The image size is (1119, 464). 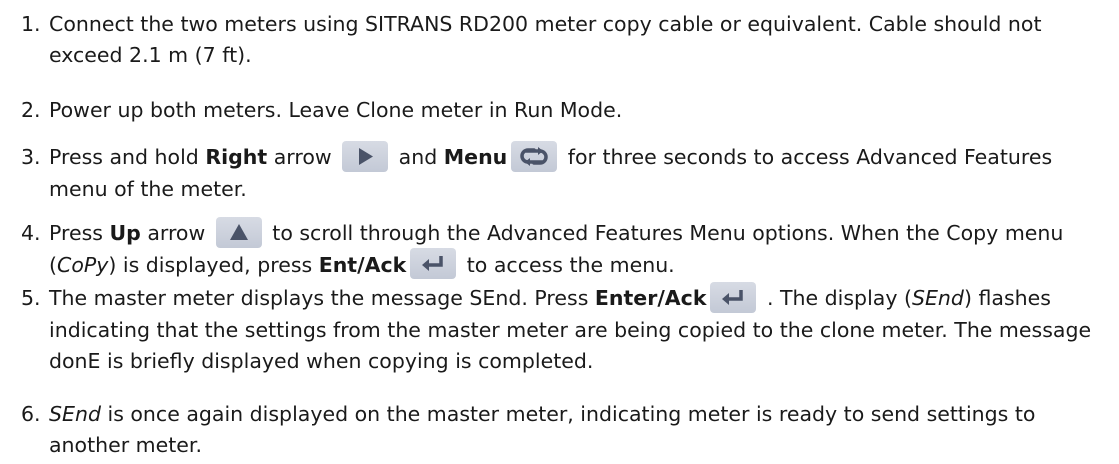 What do you see at coordinates (31, 110) in the screenshot?
I see `step-number: 2.` at bounding box center [31, 110].